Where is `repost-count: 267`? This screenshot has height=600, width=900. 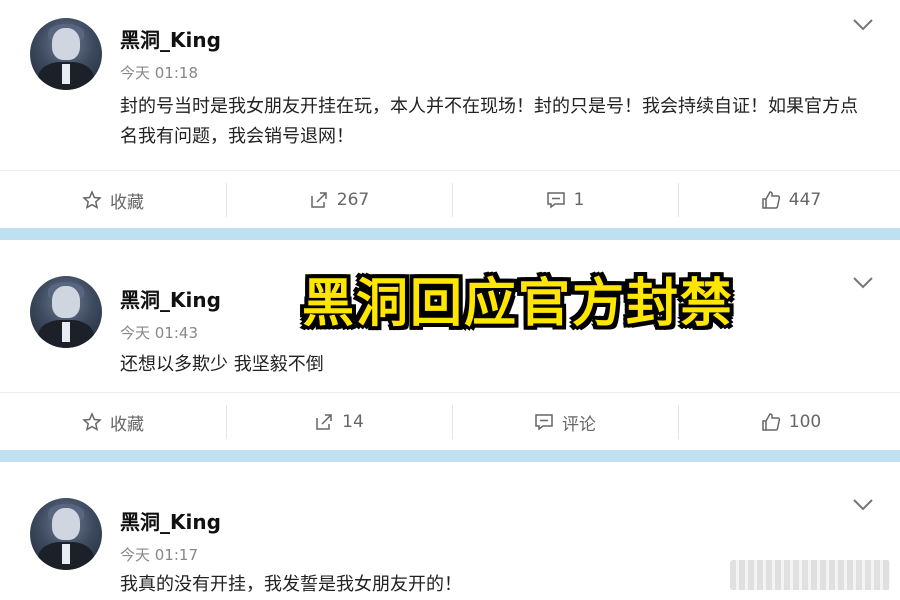
repost-count: 267 is located at coordinates (353, 200).